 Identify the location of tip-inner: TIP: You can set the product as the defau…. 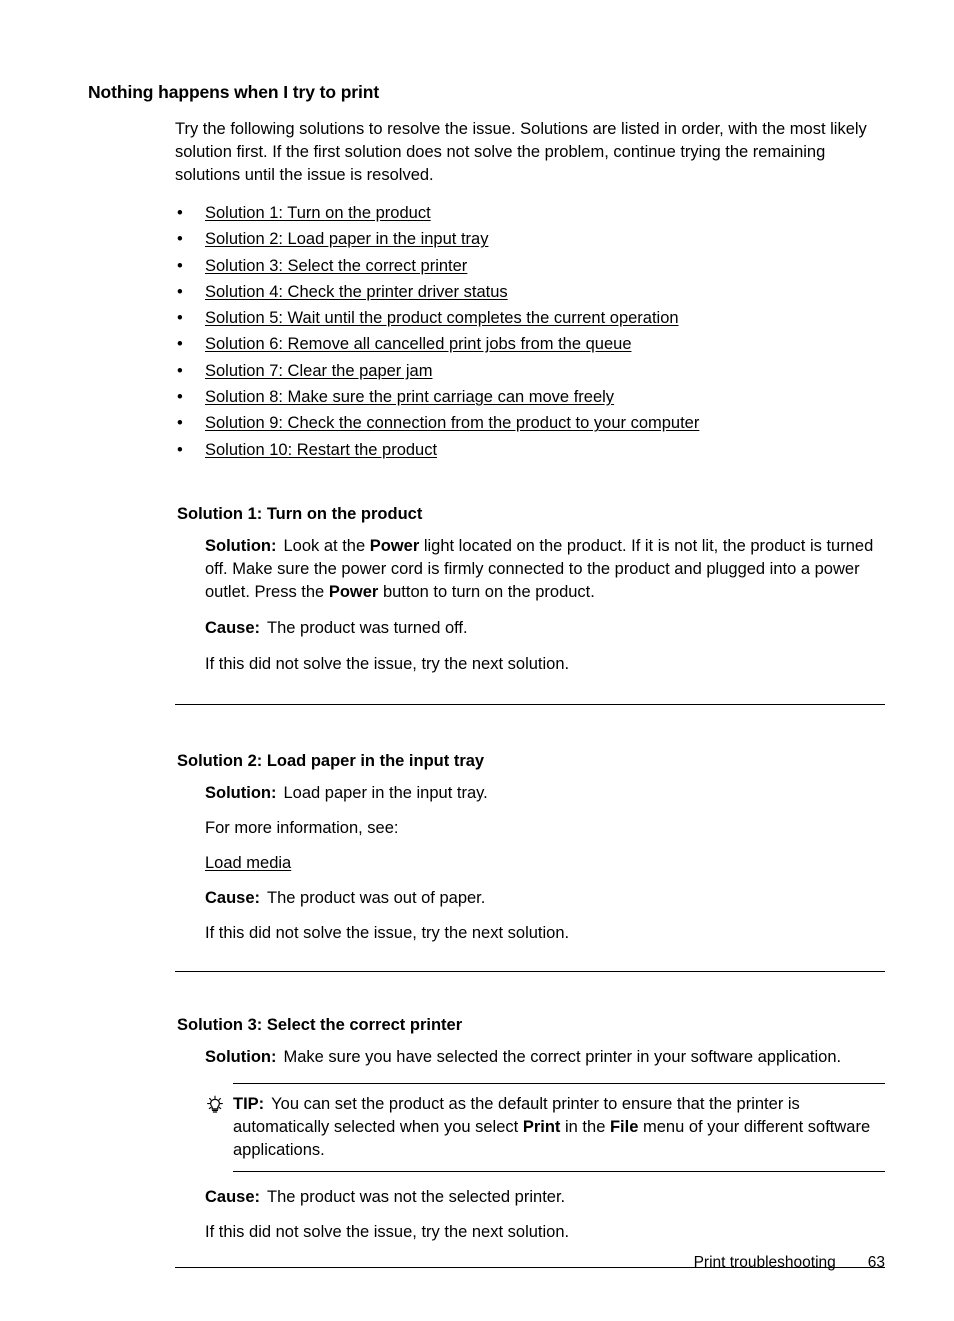
(545, 1127).